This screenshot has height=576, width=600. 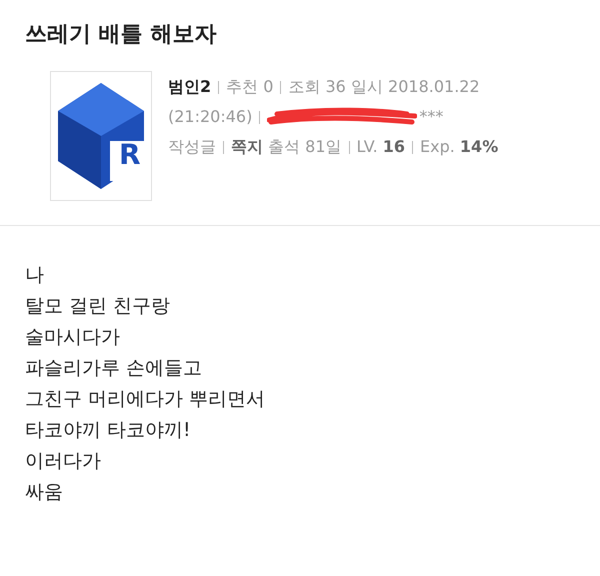 What do you see at coordinates (130, 155) in the screenshot?
I see `logo-letter: R` at bounding box center [130, 155].